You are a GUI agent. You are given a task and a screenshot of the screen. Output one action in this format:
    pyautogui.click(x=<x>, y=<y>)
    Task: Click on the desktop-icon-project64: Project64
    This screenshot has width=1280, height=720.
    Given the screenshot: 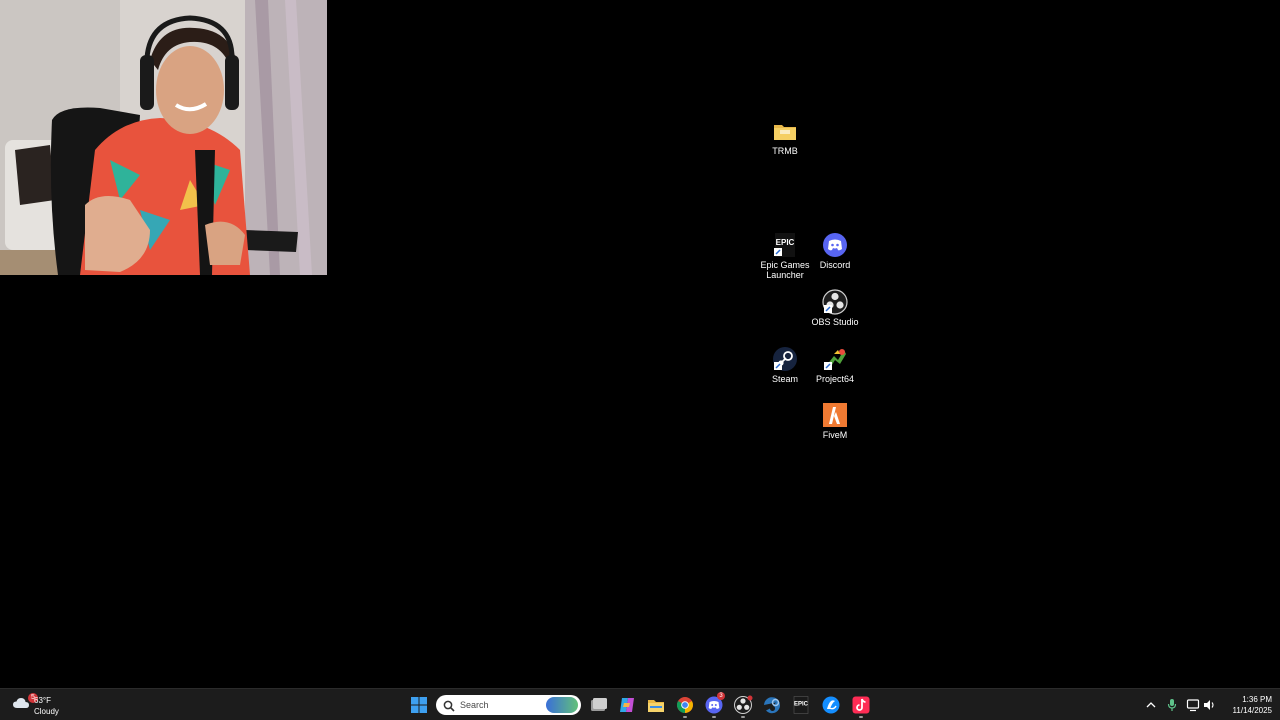 What is the action you would take?
    pyautogui.click(x=835, y=365)
    